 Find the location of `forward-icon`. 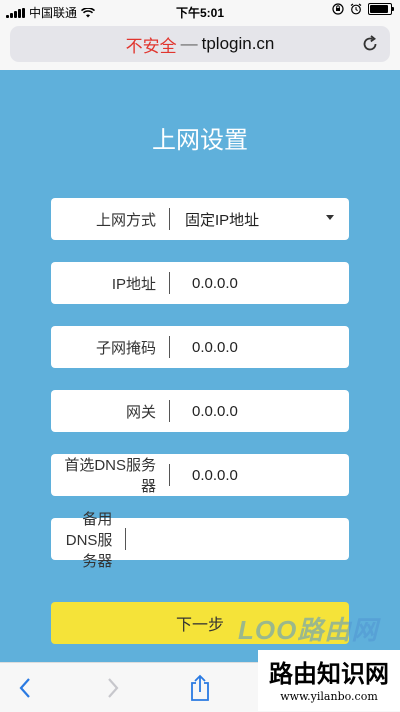

forward-icon is located at coordinates (113, 688).